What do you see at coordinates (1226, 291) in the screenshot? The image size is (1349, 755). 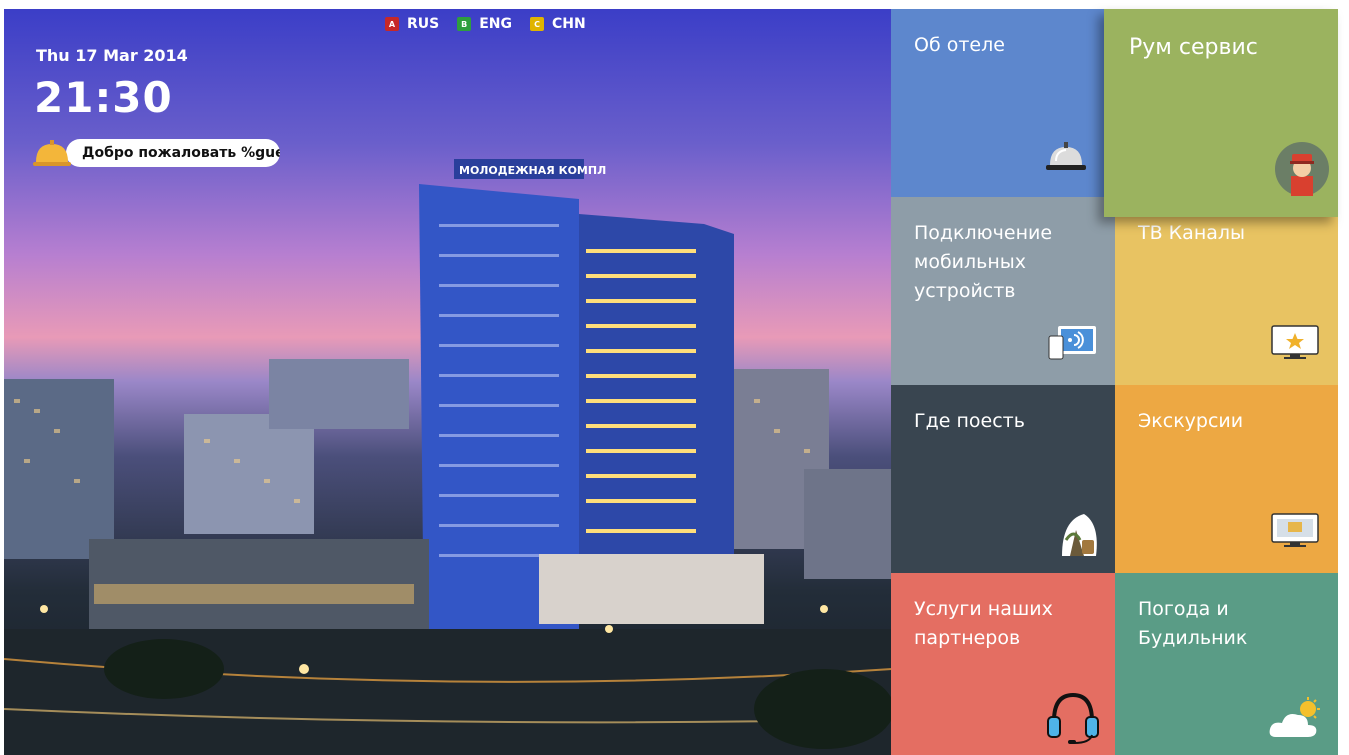 I see `tile-tv-channels: ТВ Каналы` at bounding box center [1226, 291].